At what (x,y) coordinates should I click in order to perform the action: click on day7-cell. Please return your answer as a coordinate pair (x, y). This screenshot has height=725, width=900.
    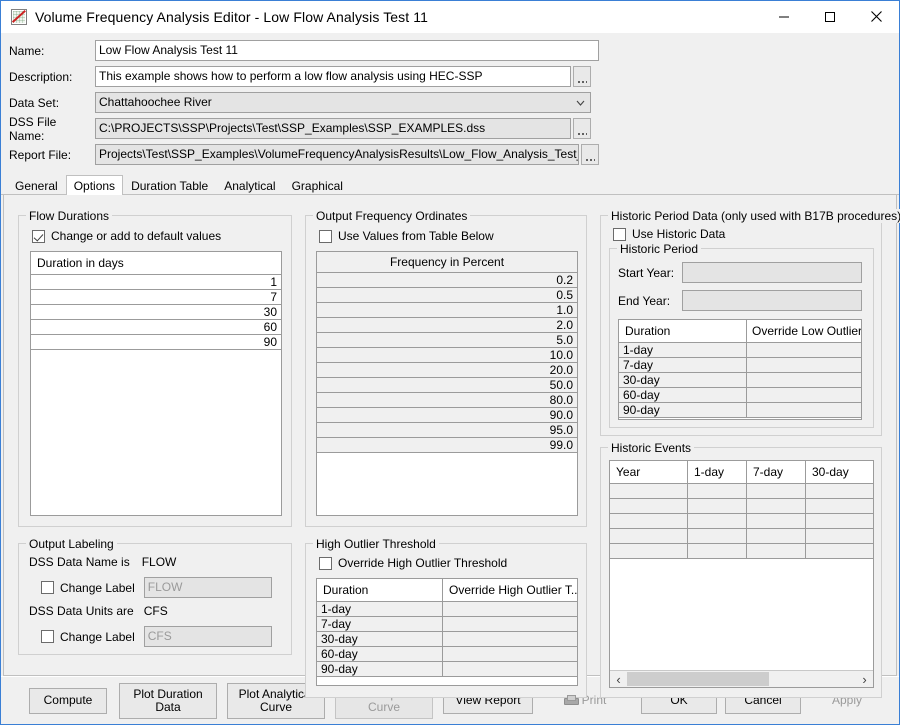
    Looking at the image, I should click on (776, 536).